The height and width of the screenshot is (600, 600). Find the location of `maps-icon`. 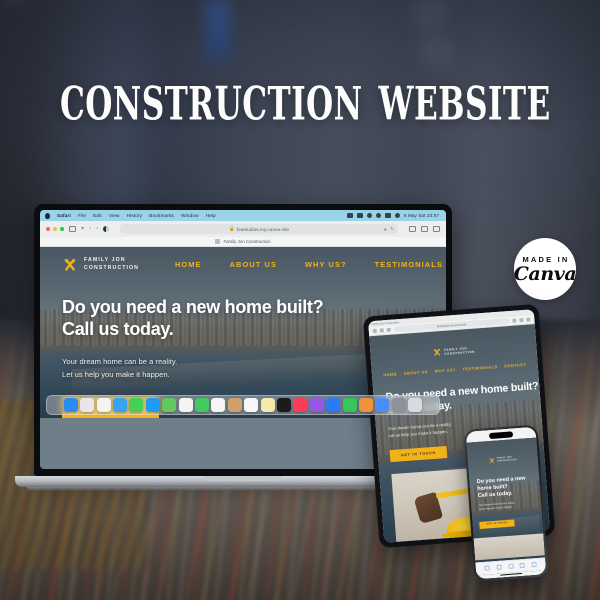

maps-icon is located at coordinates (169, 405).